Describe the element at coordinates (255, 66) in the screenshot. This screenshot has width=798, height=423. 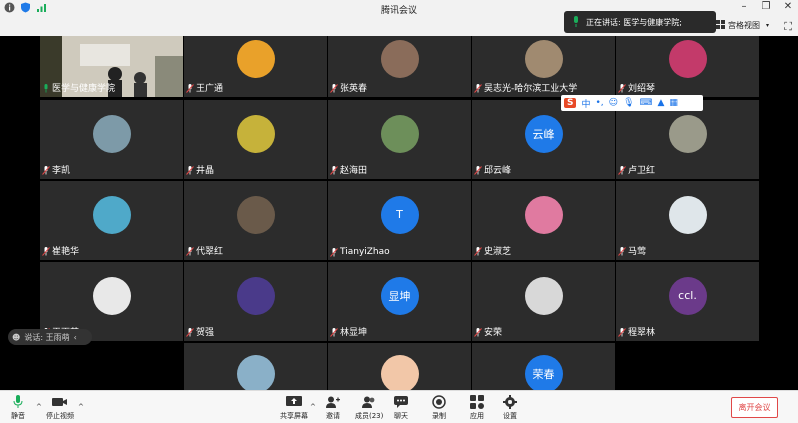
I see `participant-tile: 王广通` at that location.